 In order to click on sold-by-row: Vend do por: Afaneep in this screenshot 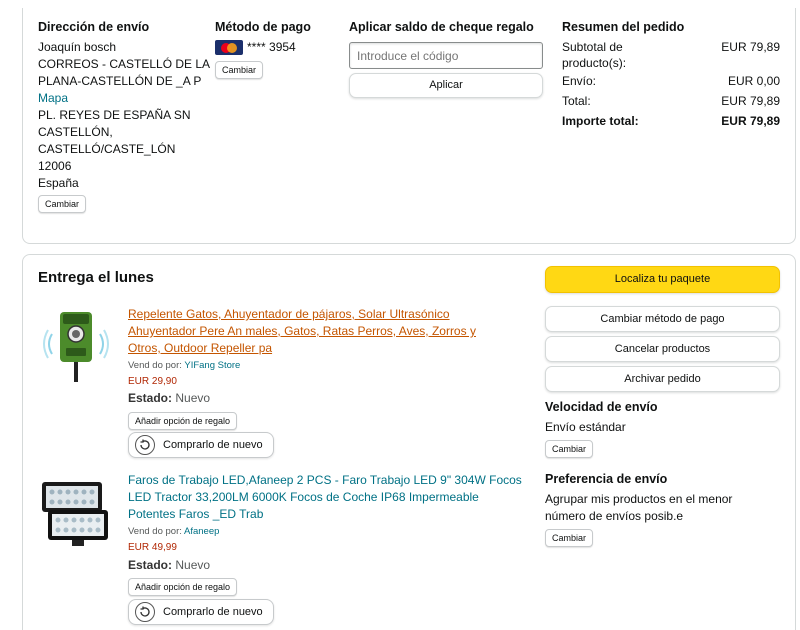, I will do `click(173, 531)`.